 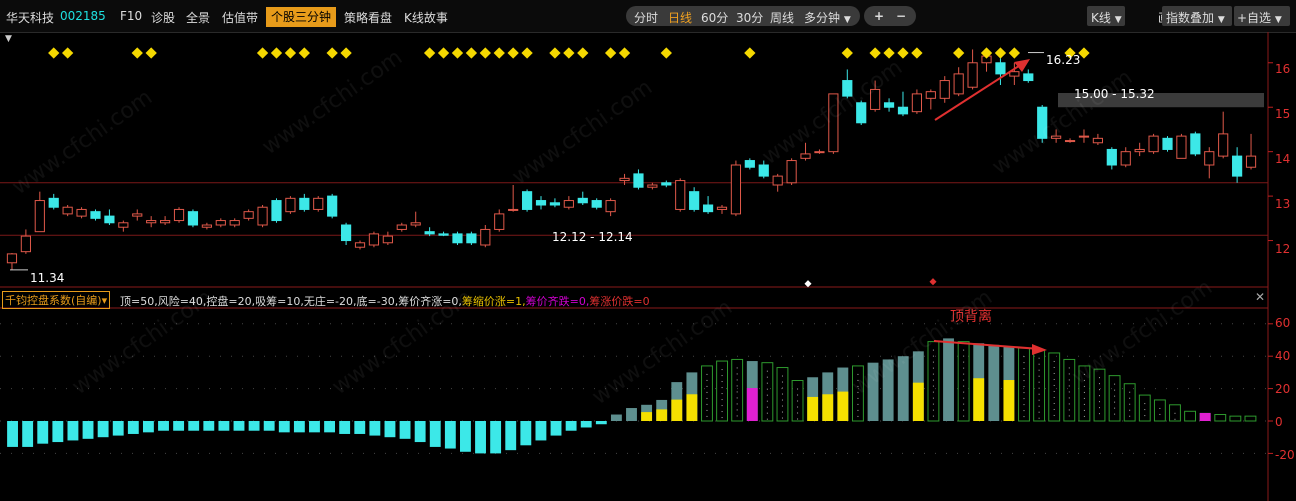 What do you see at coordinates (1063, 60) in the screenshot?
I see `high-price-label: 16.23` at bounding box center [1063, 60].